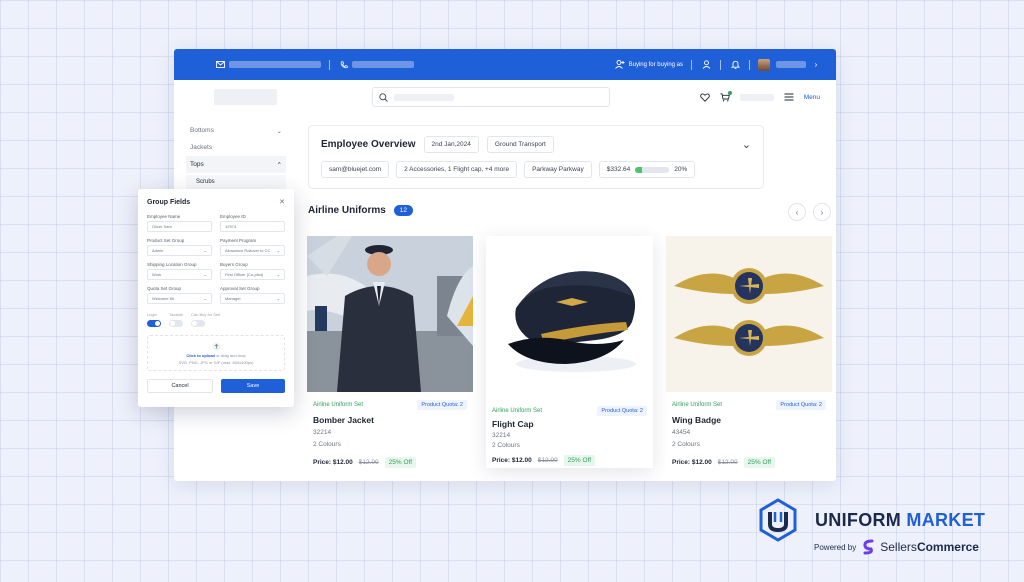 The width and height of the screenshot is (1024, 582). Describe the element at coordinates (652, 169) in the screenshot. I see `budget-progress` at that location.